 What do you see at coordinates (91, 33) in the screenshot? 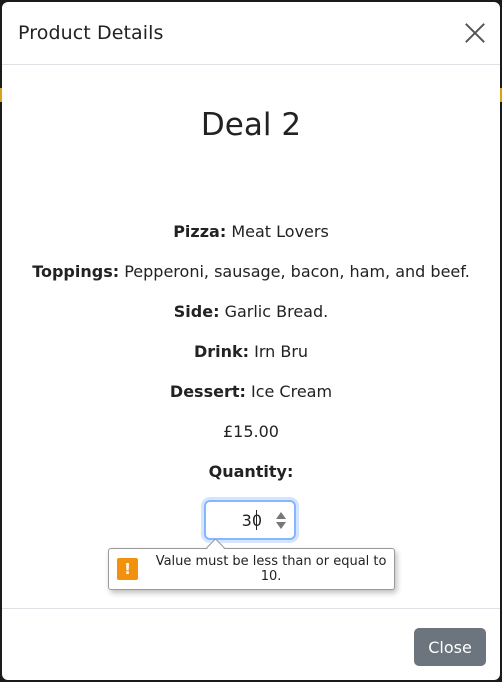
I see `modal-title: Product Details` at bounding box center [91, 33].